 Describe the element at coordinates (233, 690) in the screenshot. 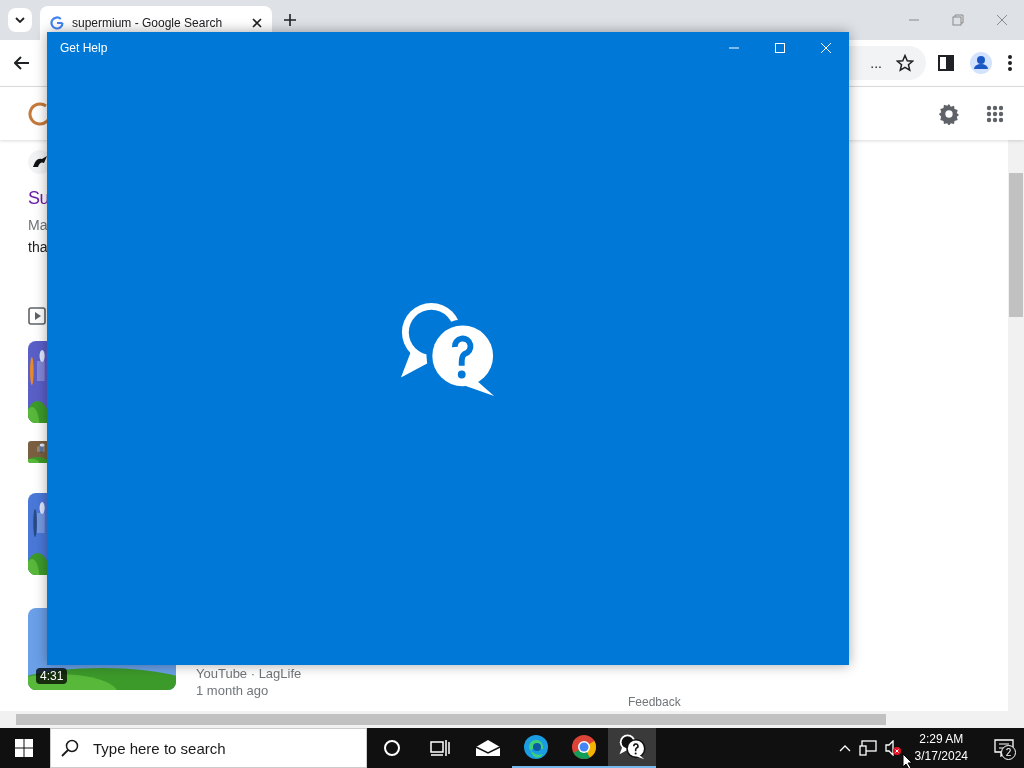

I see `video-age: 1 month ago` at that location.